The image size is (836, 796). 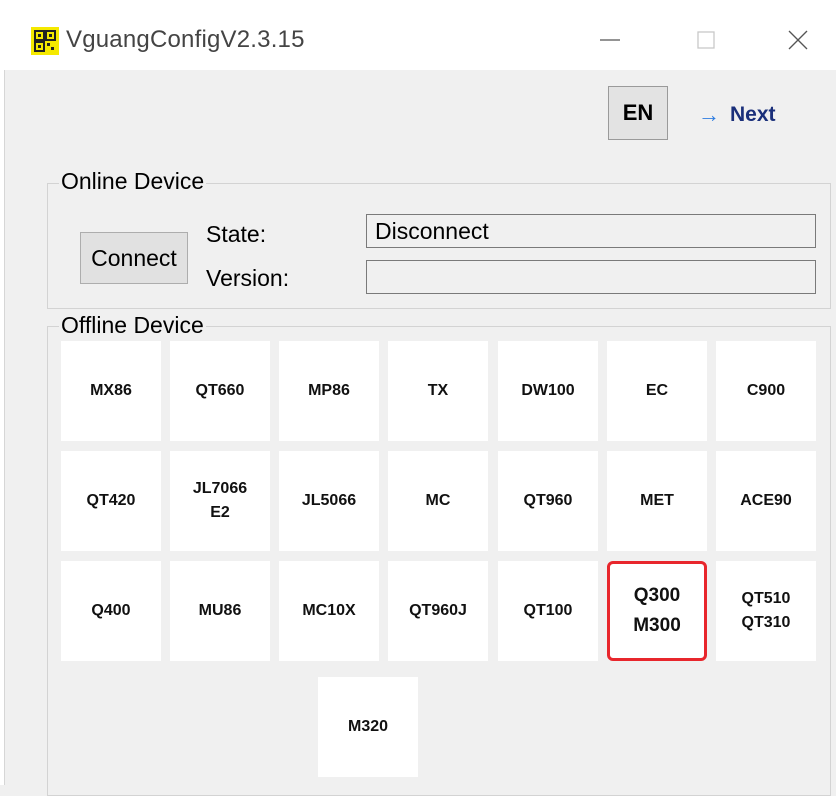 I want to click on device-model-label: MET, so click(x=657, y=500).